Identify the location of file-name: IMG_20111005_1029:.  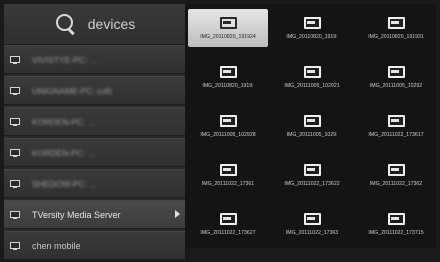
(312, 135).